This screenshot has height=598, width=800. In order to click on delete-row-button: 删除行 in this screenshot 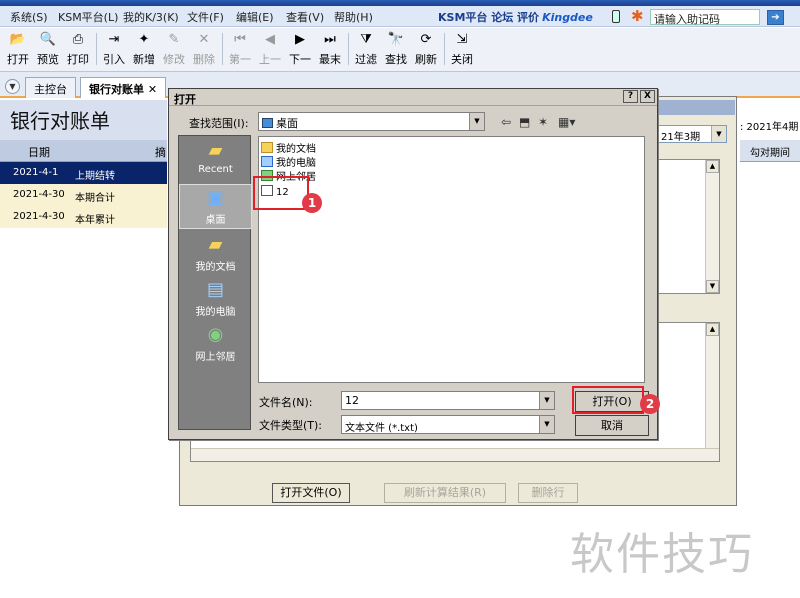, I will do `click(548, 493)`.